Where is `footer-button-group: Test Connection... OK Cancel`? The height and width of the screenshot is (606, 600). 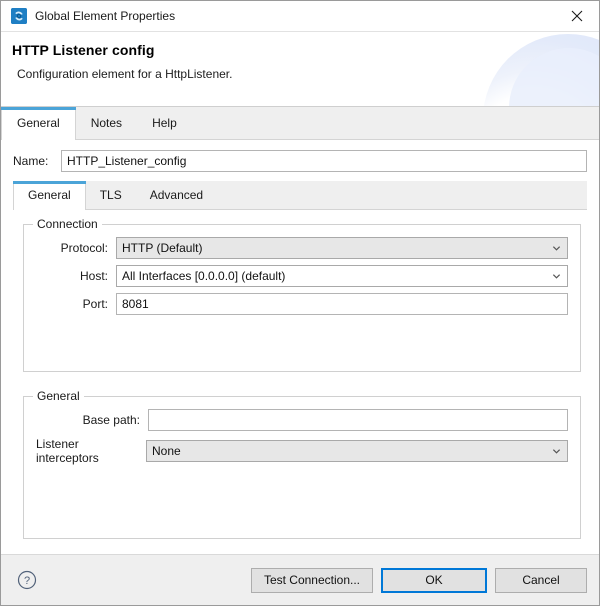
footer-button-group: Test Connection... OK Cancel is located at coordinates (418, 580).